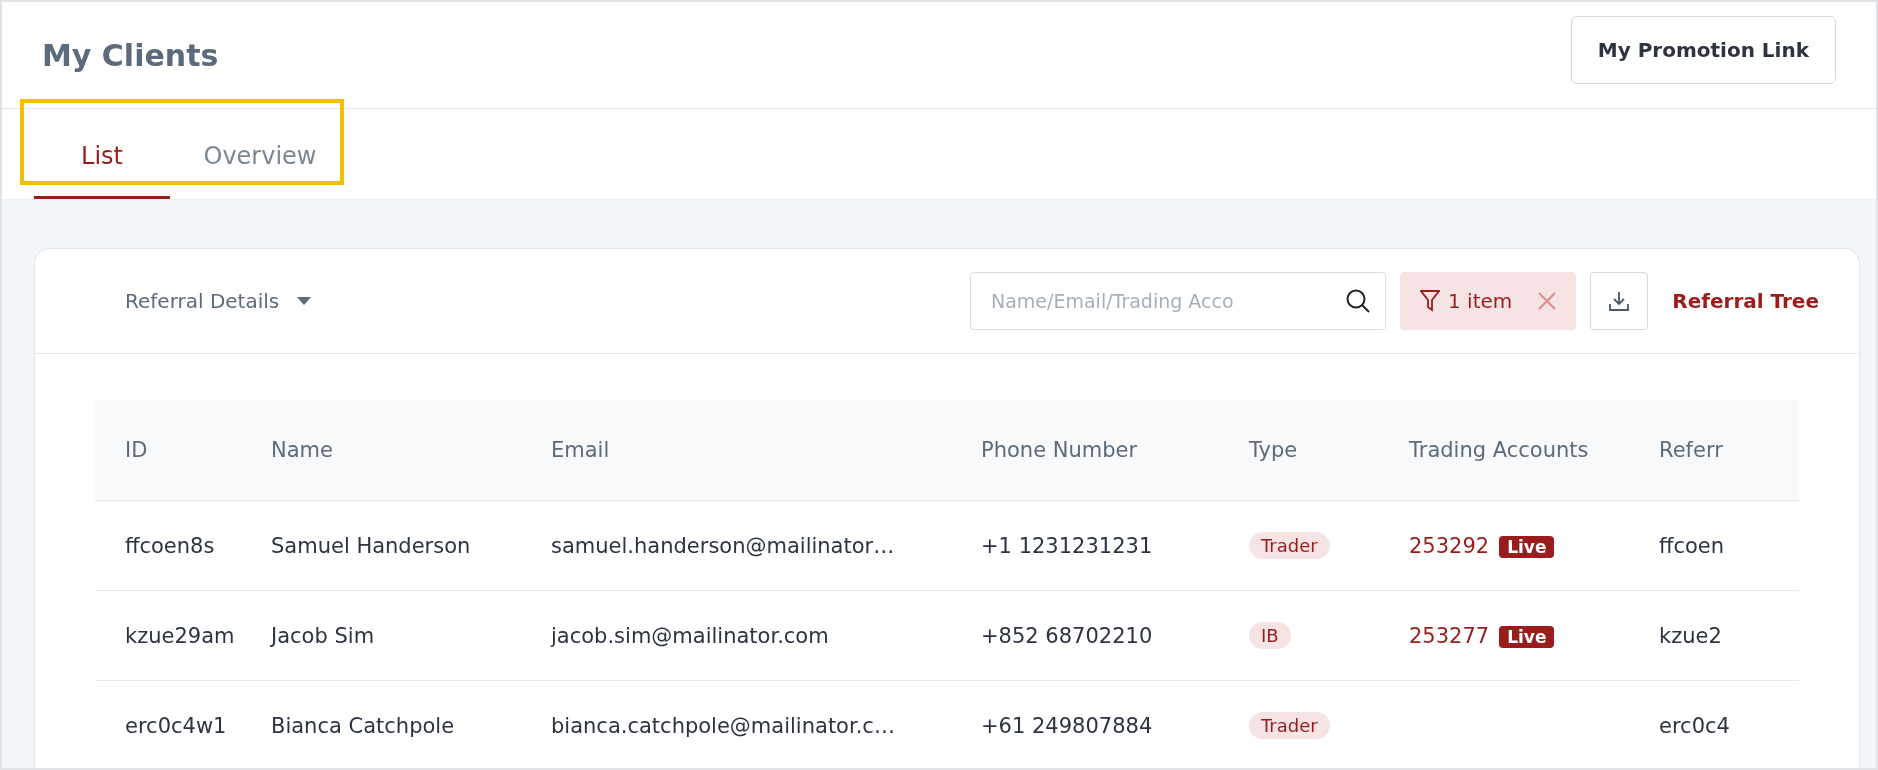 This screenshot has height=770, width=1878. Describe the element at coordinates (766, 635) in the screenshot. I see `table-cell: jacob.sim@mailinator.com` at that location.